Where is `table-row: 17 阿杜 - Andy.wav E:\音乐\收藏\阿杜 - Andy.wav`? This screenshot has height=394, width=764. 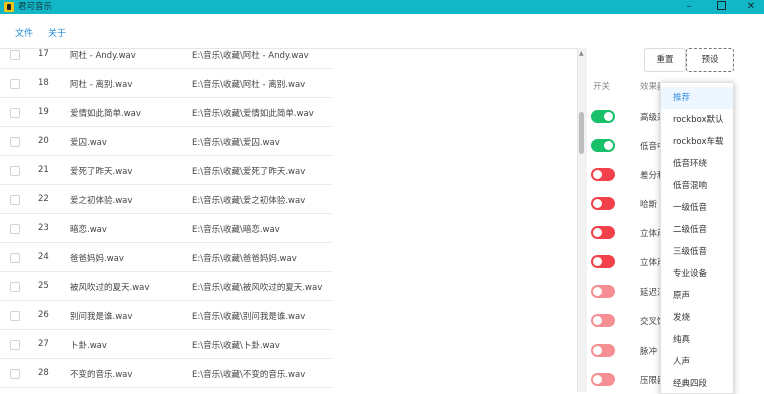 table-row: 17 阿杜 - Andy.wav E:\音乐\收藏\阿杜 - Andy.wav is located at coordinates (288, 58).